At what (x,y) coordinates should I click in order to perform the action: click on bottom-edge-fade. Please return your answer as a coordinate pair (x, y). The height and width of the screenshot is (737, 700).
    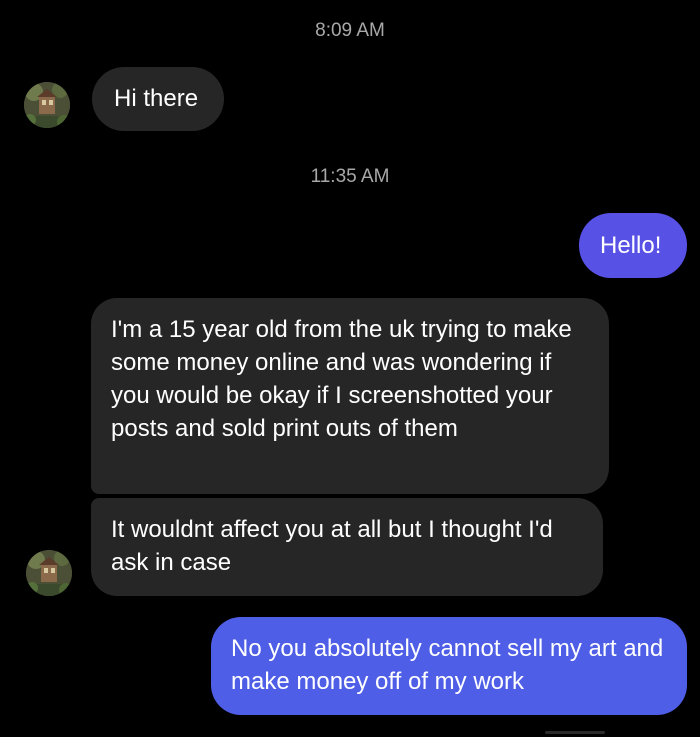
    Looking at the image, I should click on (575, 732).